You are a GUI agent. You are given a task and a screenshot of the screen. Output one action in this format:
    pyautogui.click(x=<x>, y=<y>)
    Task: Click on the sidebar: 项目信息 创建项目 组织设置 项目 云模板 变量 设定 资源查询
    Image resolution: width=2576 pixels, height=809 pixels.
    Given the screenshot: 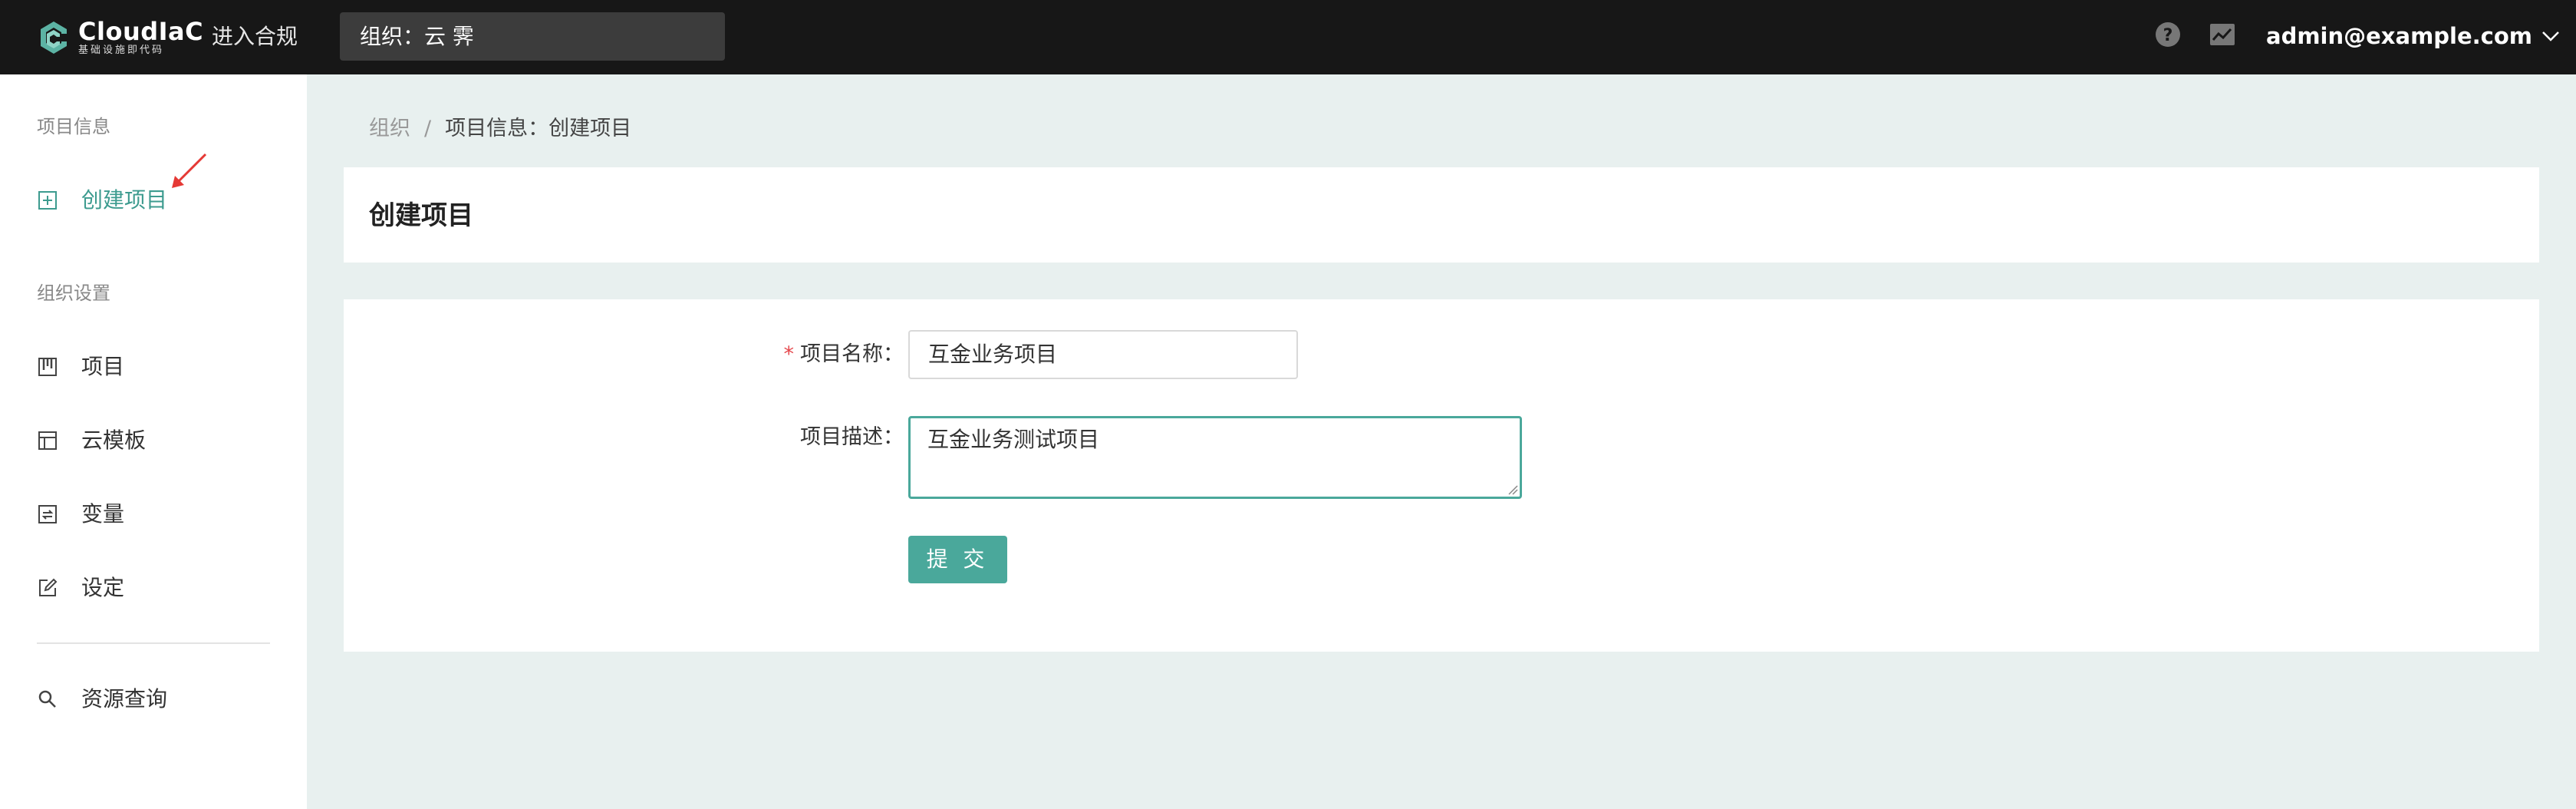 What is the action you would take?
    pyautogui.click(x=153, y=441)
    